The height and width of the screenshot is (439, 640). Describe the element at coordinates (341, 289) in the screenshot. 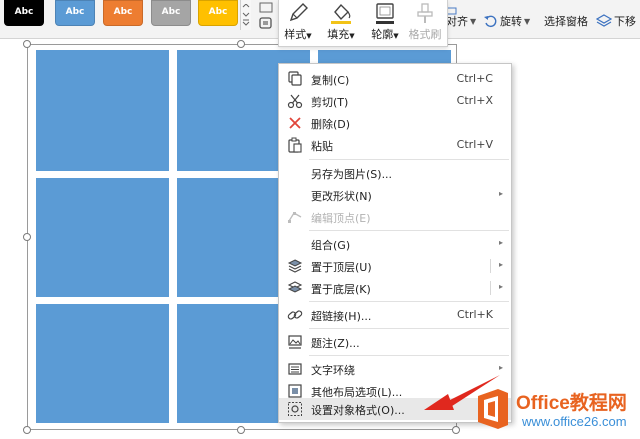

I see `menu-item-label: 置于底层(K)` at that location.